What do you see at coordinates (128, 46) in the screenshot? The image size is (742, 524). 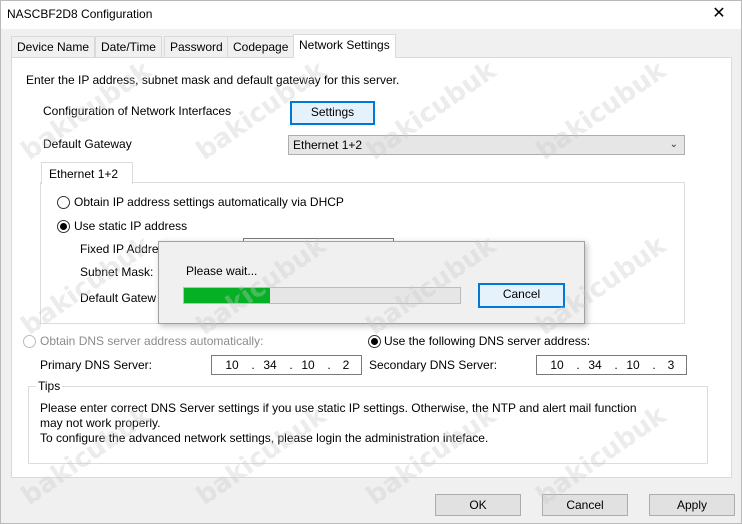 I see `tab-date-time: Date/Time` at bounding box center [128, 46].